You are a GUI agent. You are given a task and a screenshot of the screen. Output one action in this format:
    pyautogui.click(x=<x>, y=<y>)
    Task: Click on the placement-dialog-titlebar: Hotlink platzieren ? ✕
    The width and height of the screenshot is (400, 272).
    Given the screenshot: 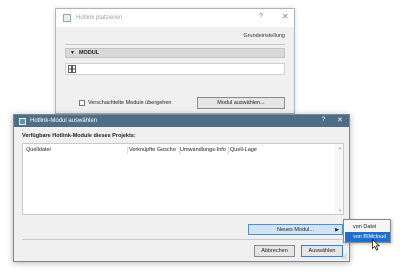 What is the action you would take?
    pyautogui.click(x=175, y=18)
    